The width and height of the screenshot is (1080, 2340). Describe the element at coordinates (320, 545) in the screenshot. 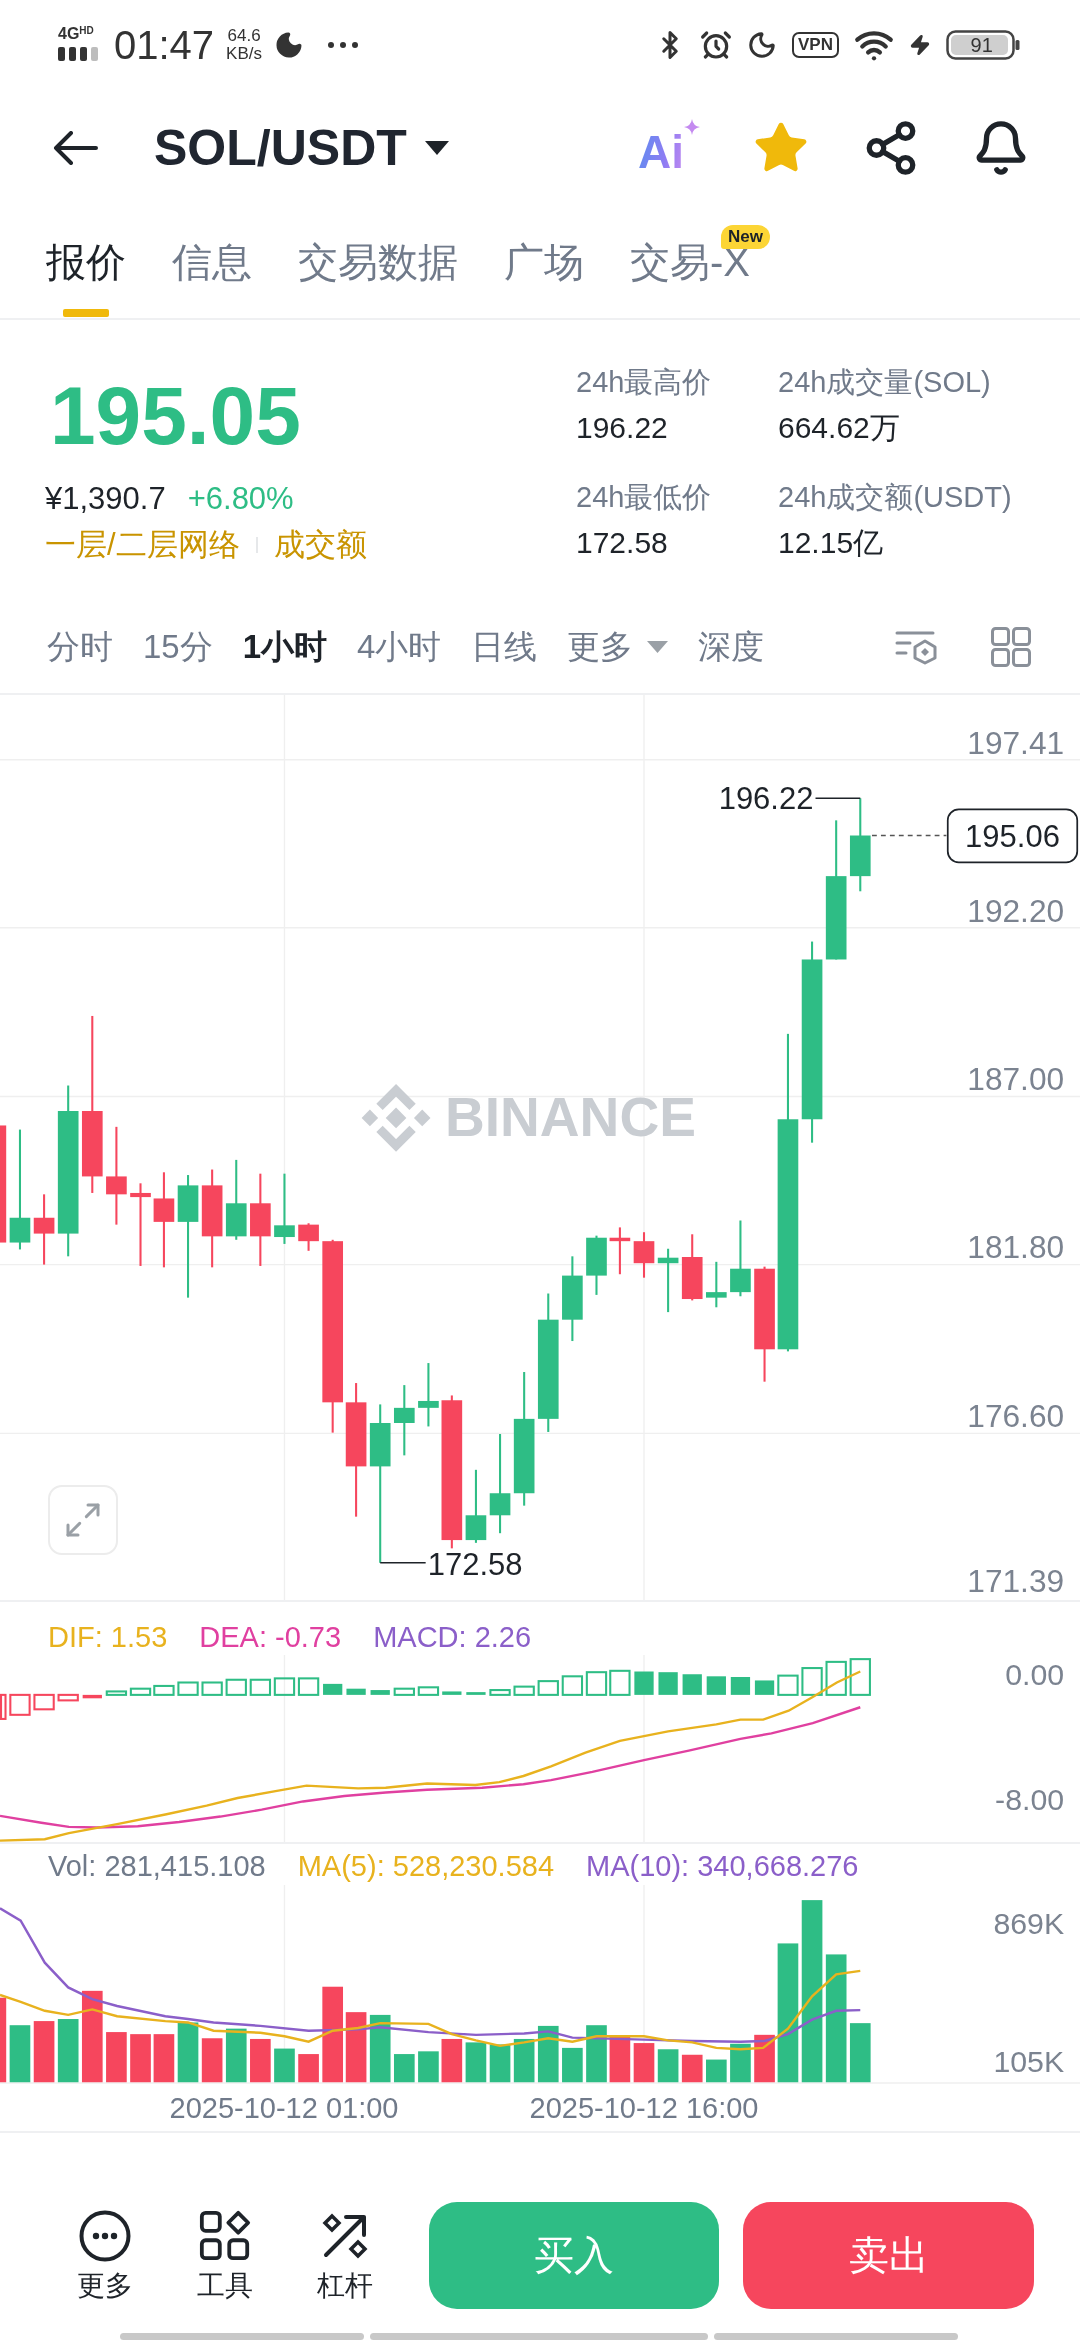

I see `info-link: 成交额` at that location.